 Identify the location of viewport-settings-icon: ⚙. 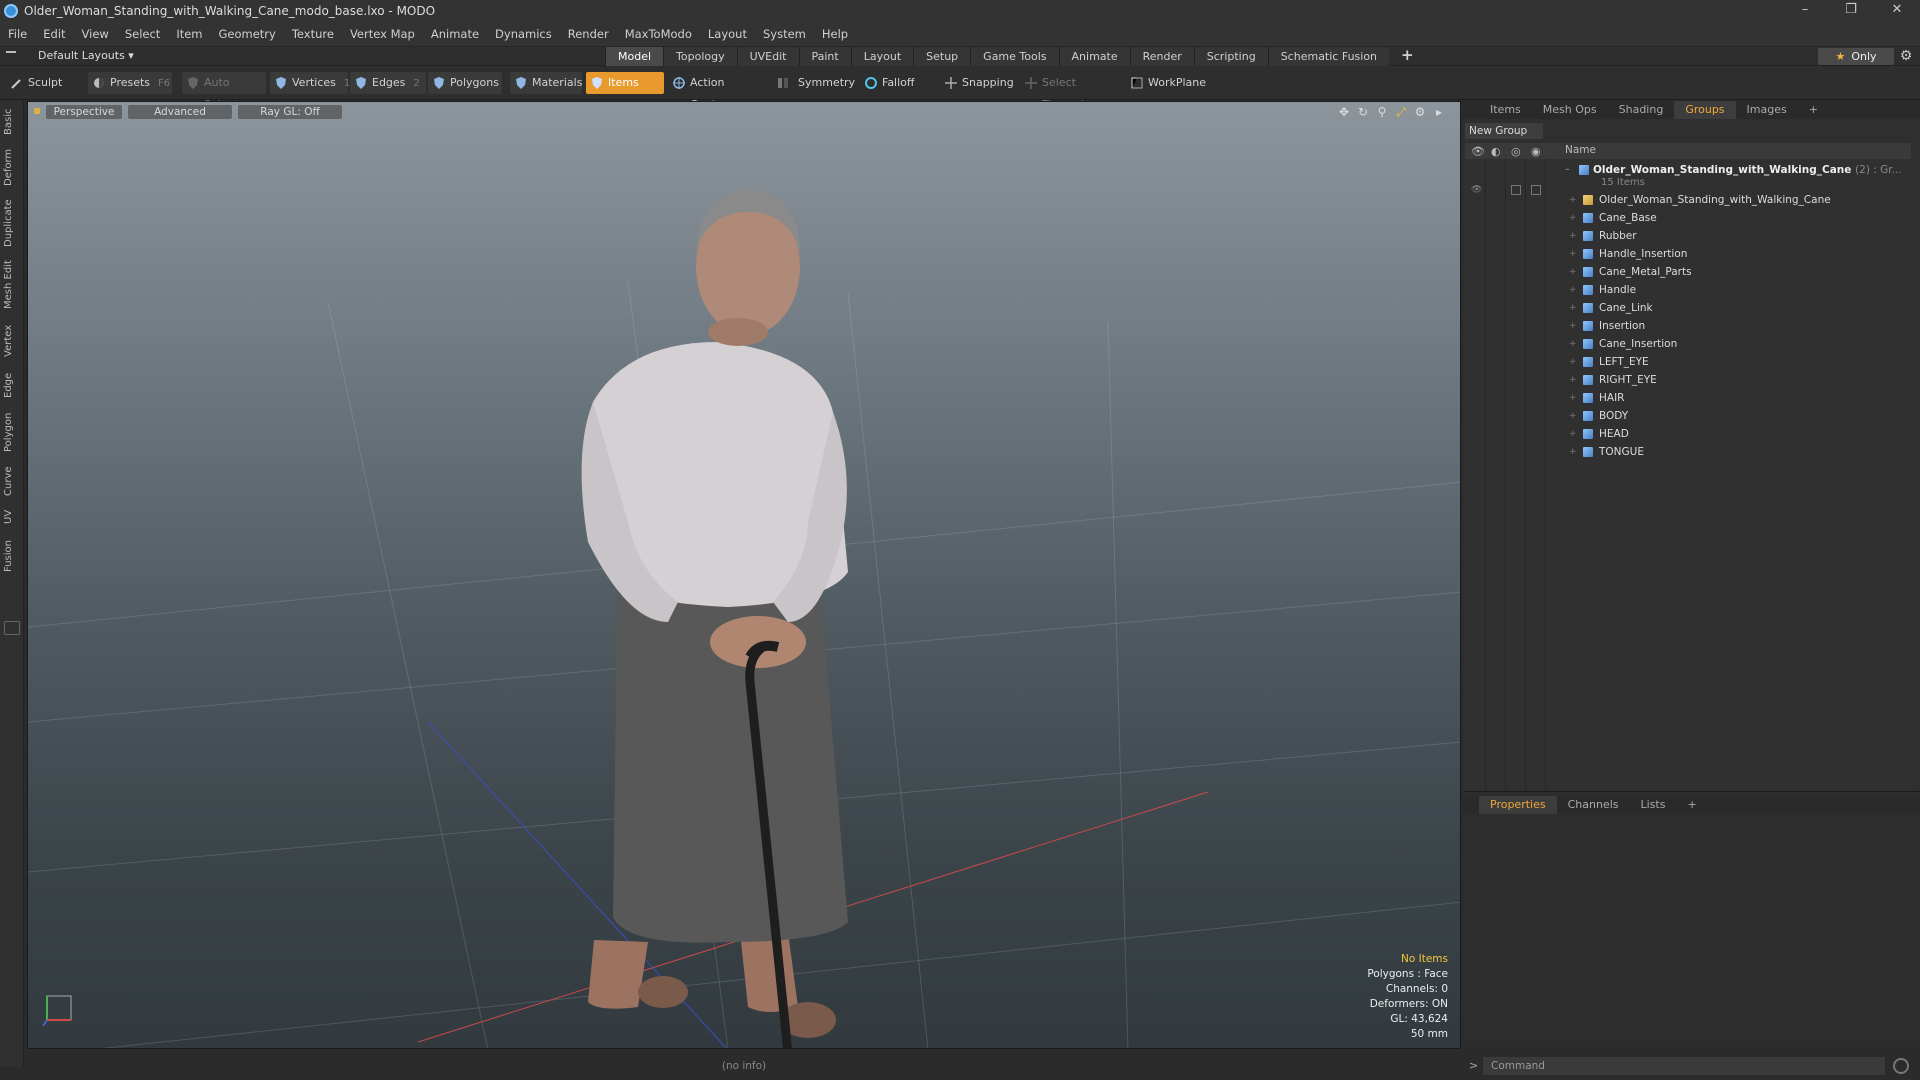
(1420, 112).